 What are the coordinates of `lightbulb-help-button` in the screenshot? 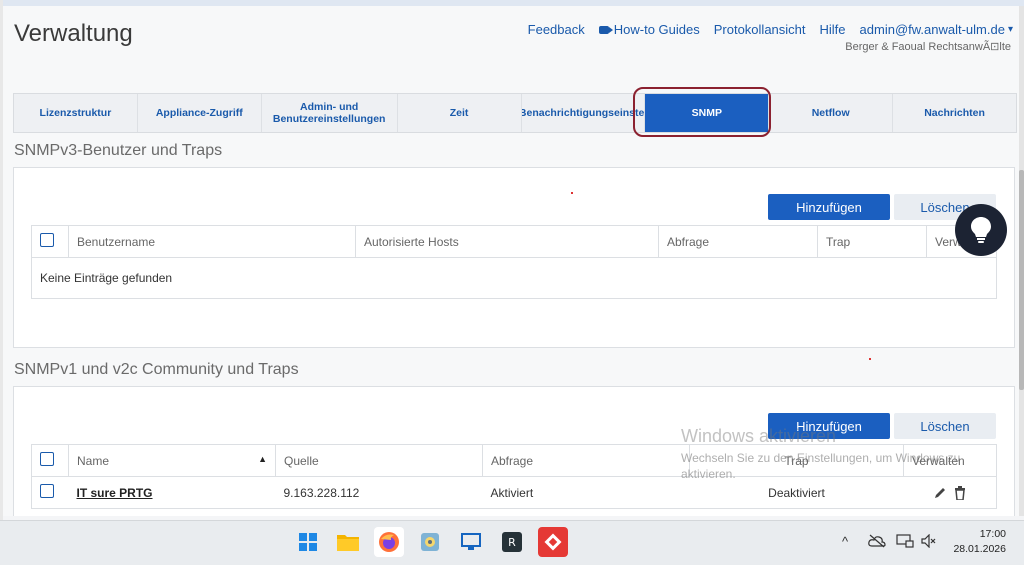 It's located at (981, 230).